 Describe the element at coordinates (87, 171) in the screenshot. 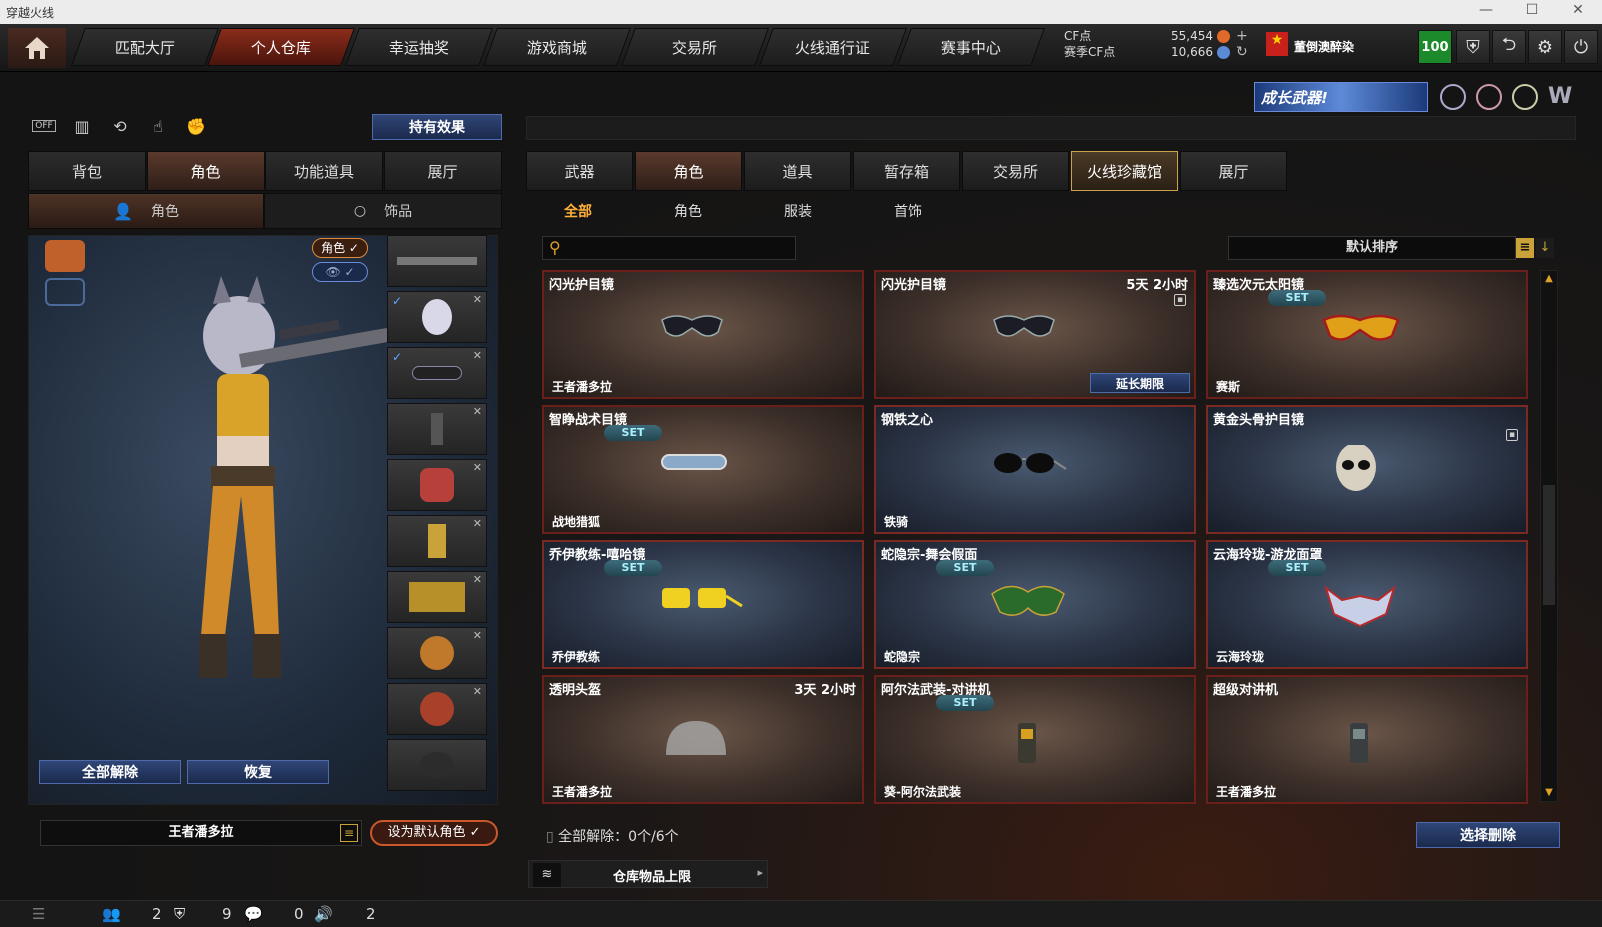

I see `left-tab-0: 背包` at that location.